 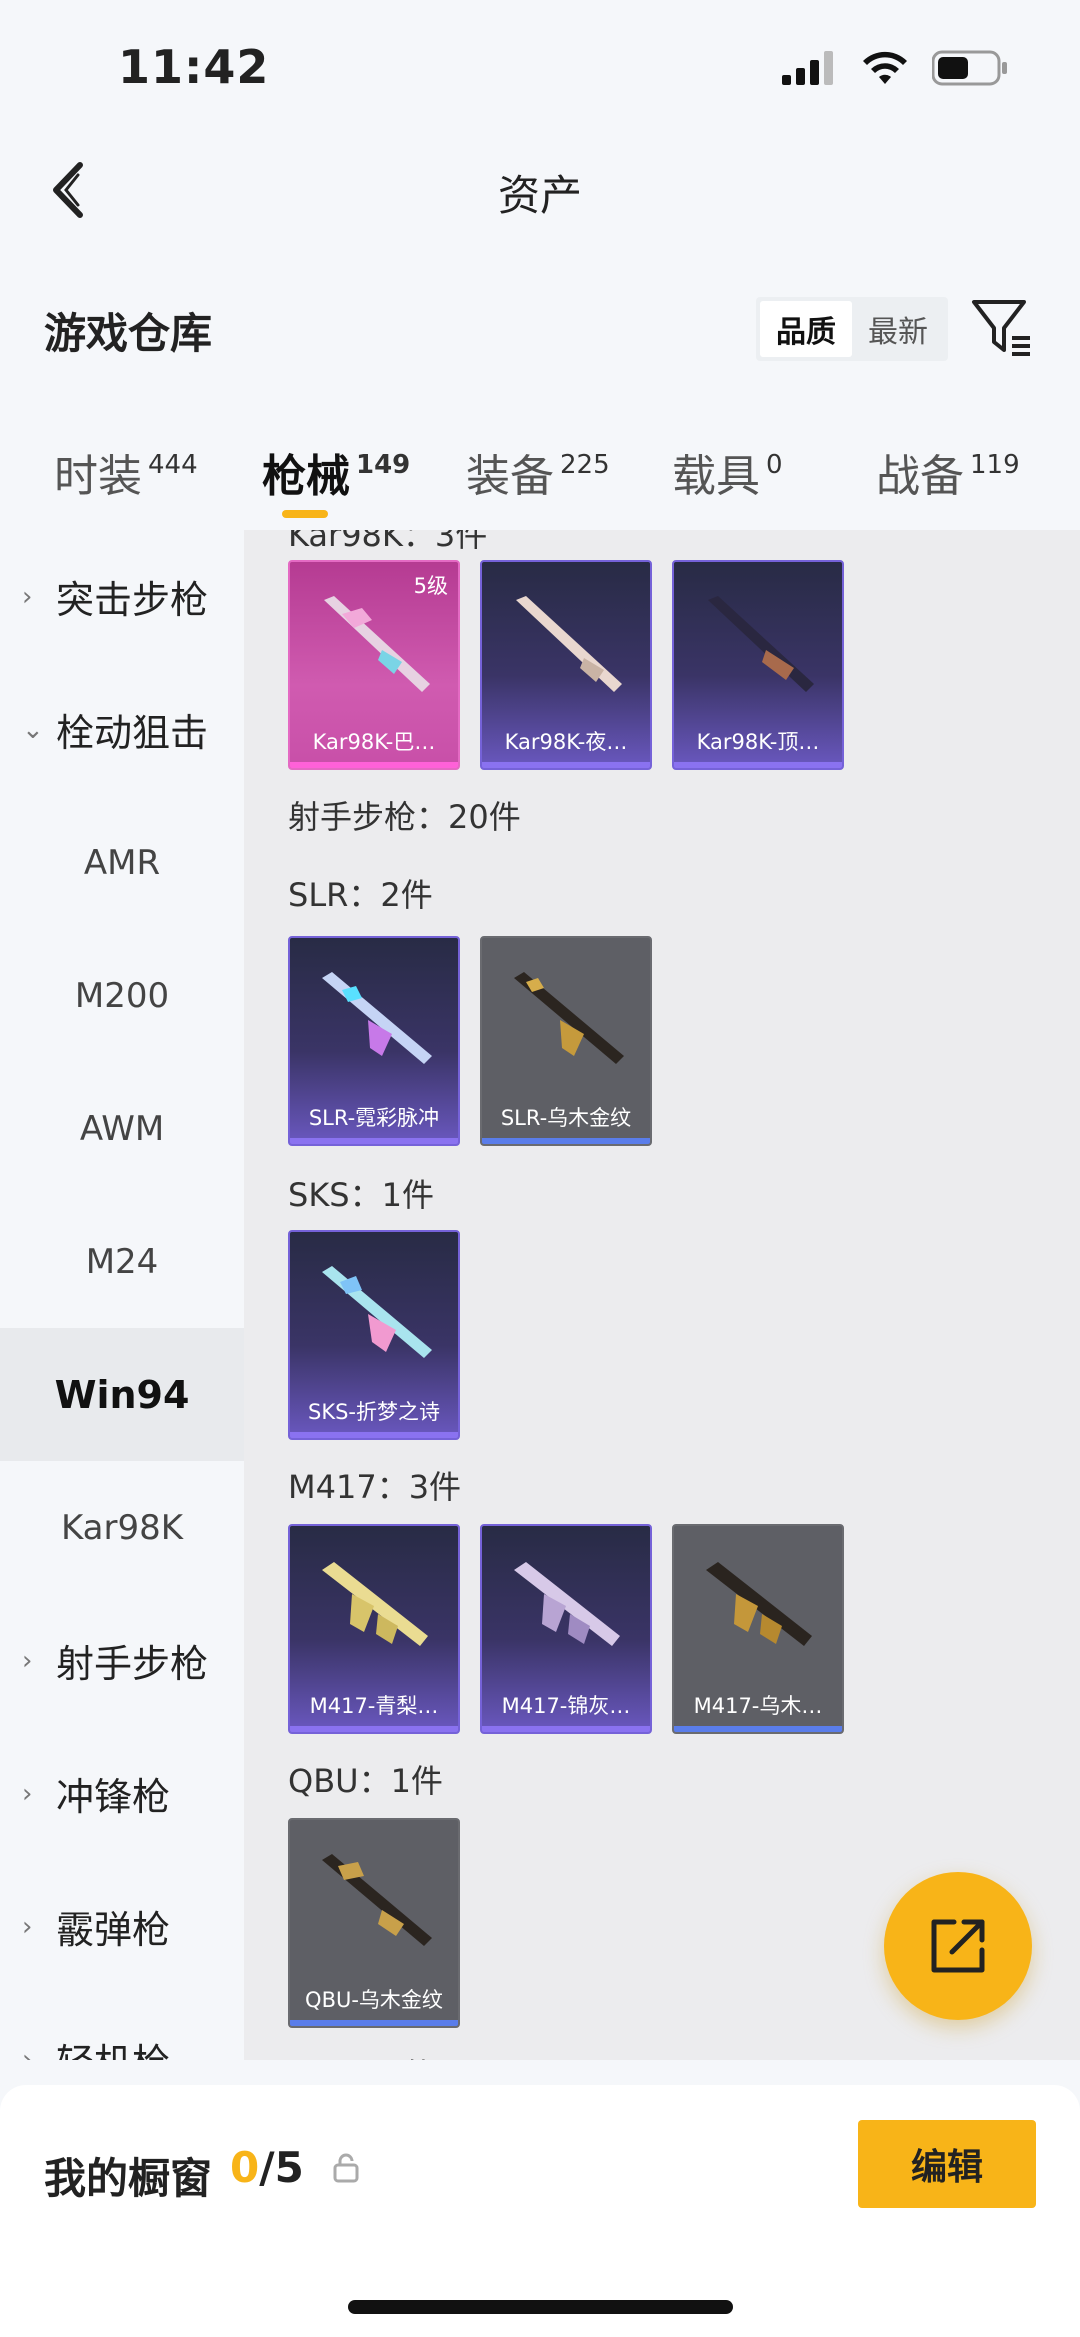 I want to click on section-label-qbu: QBU：1件, so click(x=365, y=1781).